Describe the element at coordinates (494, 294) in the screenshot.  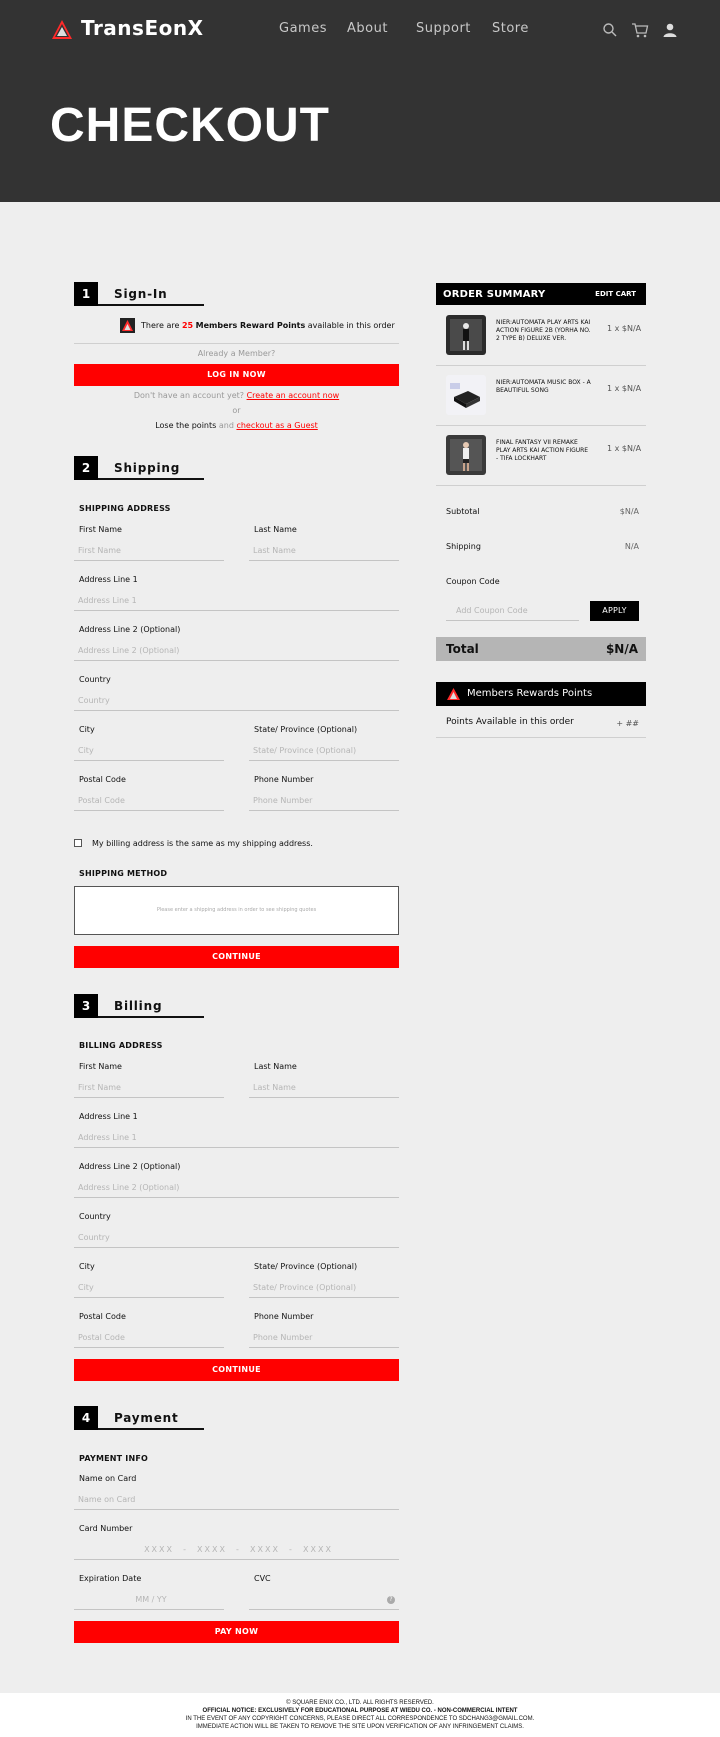
I see `order-summary-title: ORDER SUMMARY` at that location.